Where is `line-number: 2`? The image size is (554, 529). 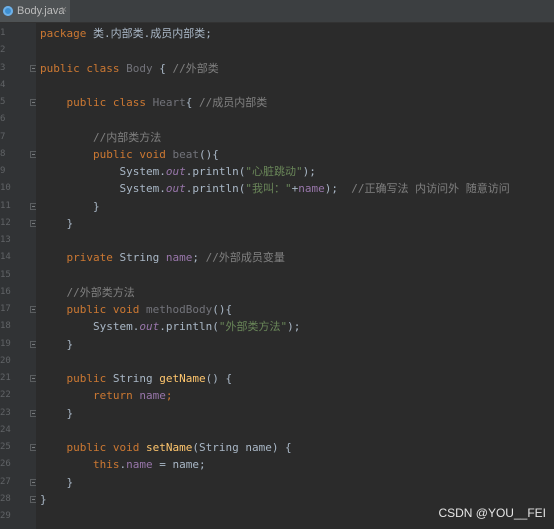
line-number: 2 is located at coordinates (3, 50).